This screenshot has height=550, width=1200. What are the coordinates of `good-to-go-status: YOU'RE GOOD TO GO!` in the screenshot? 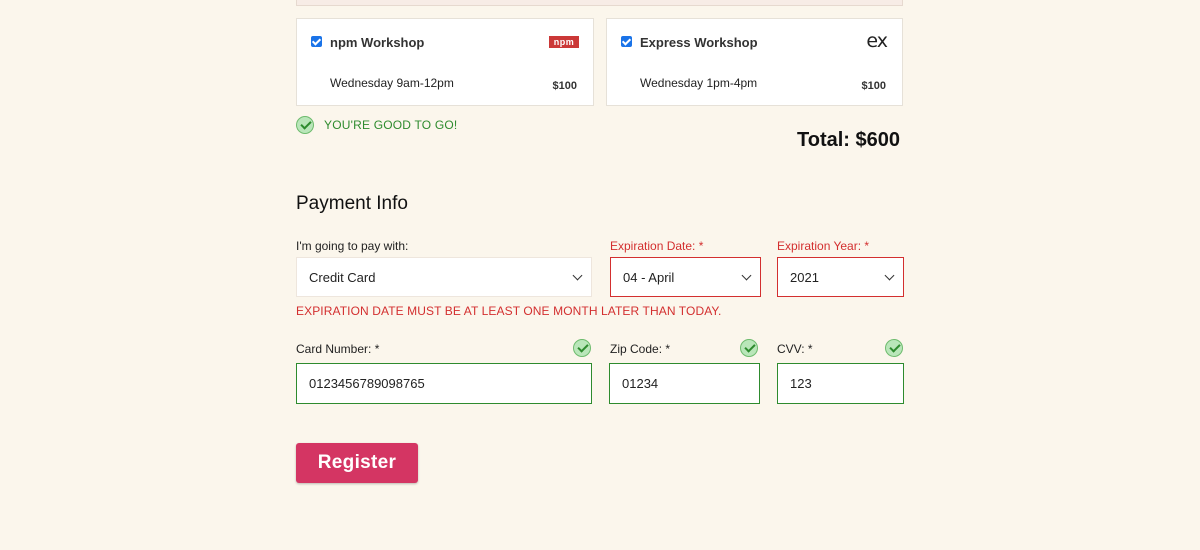 It's located at (376, 125).